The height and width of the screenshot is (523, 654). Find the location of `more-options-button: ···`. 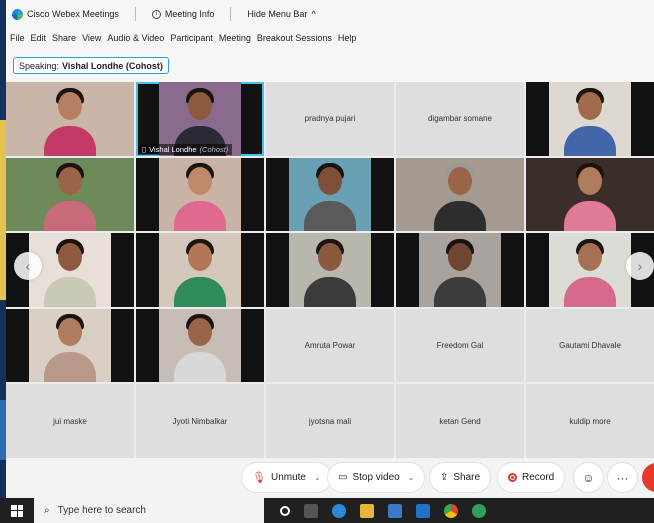

more-options-button: ··· is located at coordinates (622, 477).